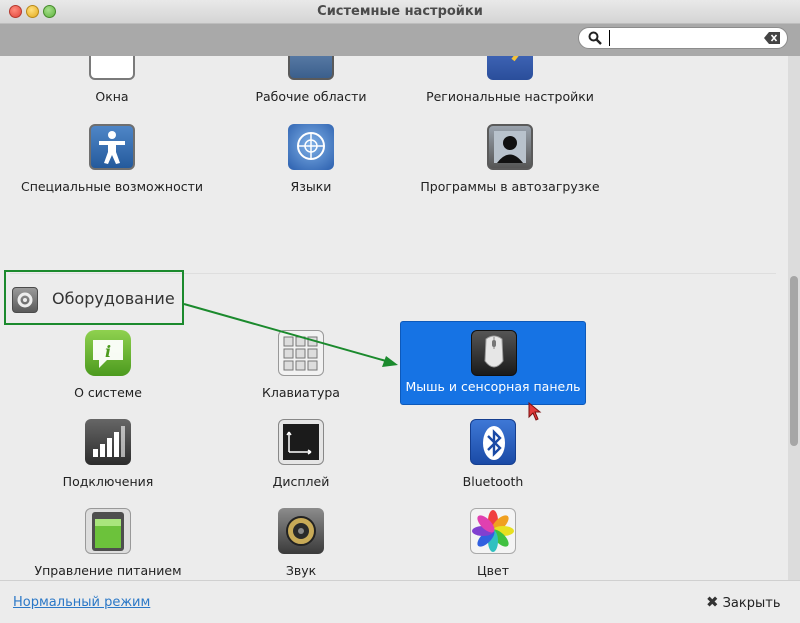 The width and height of the screenshot is (800, 623). What do you see at coordinates (400, 601) in the screenshot?
I see `footer: Нормальный режим ✖ Закрыть` at bounding box center [400, 601].